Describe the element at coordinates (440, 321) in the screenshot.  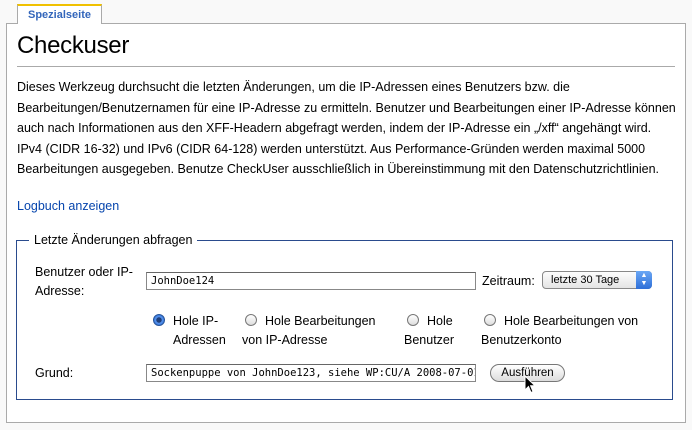
I see `radio-users-line1: Hole` at that location.